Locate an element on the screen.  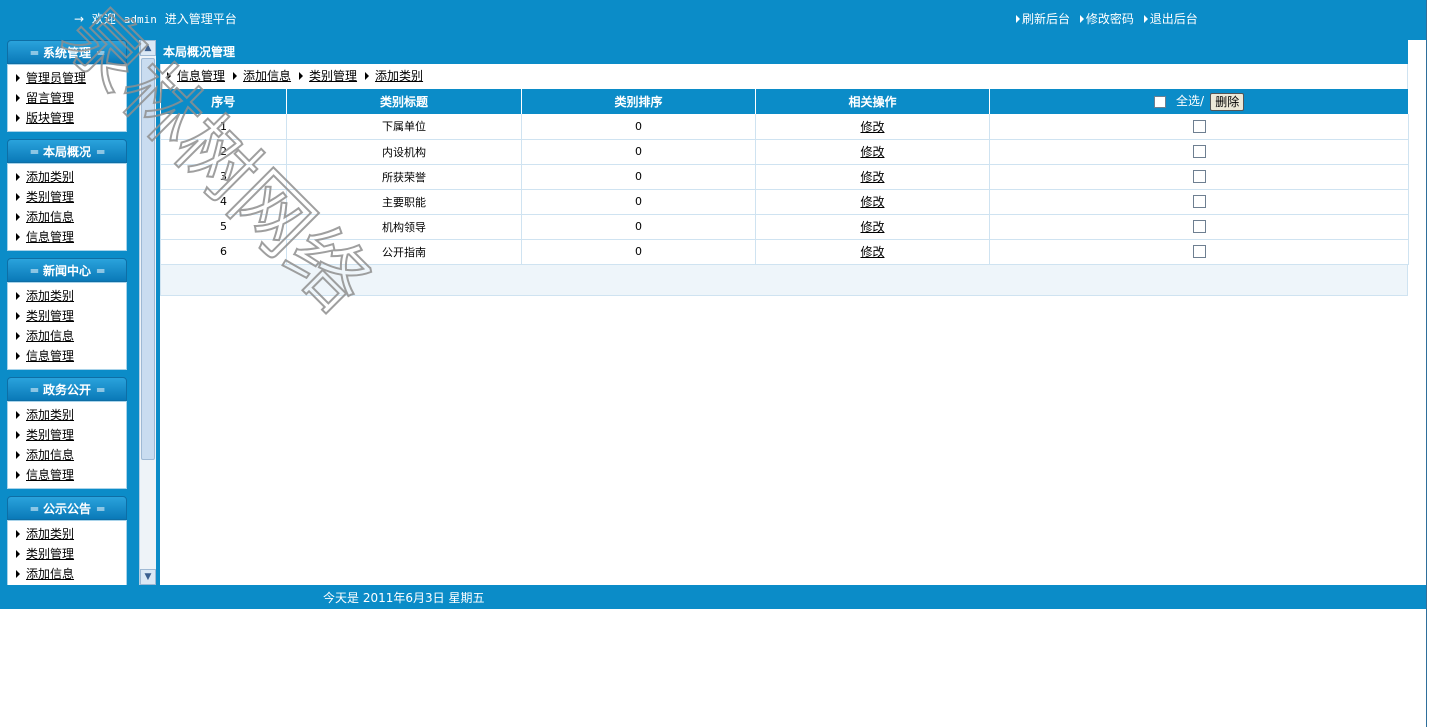
breadcrumb-link: 添加信息 is located at coordinates (267, 76).